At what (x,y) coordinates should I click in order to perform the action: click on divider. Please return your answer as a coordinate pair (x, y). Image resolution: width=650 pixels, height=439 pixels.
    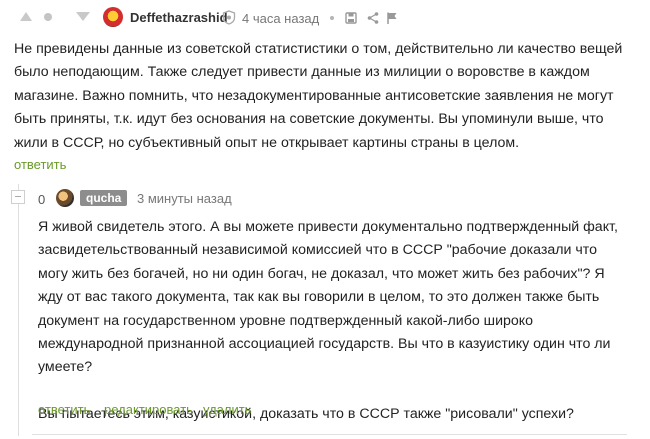
    Looking at the image, I should click on (329, 434).